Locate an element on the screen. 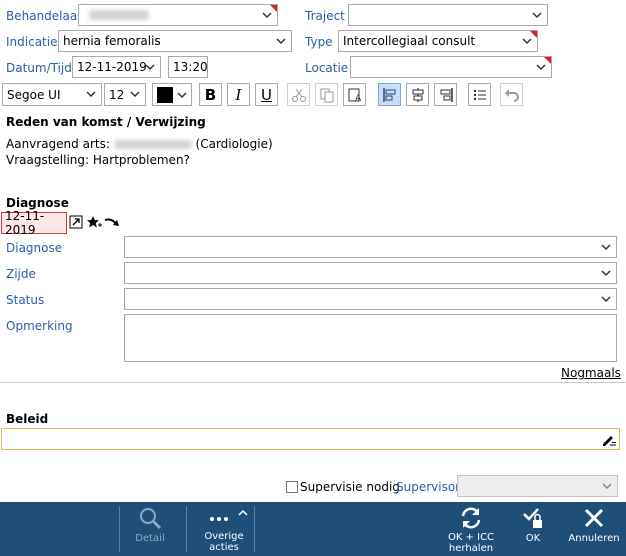 The height and width of the screenshot is (556, 626). undo-button is located at coordinates (511, 94).